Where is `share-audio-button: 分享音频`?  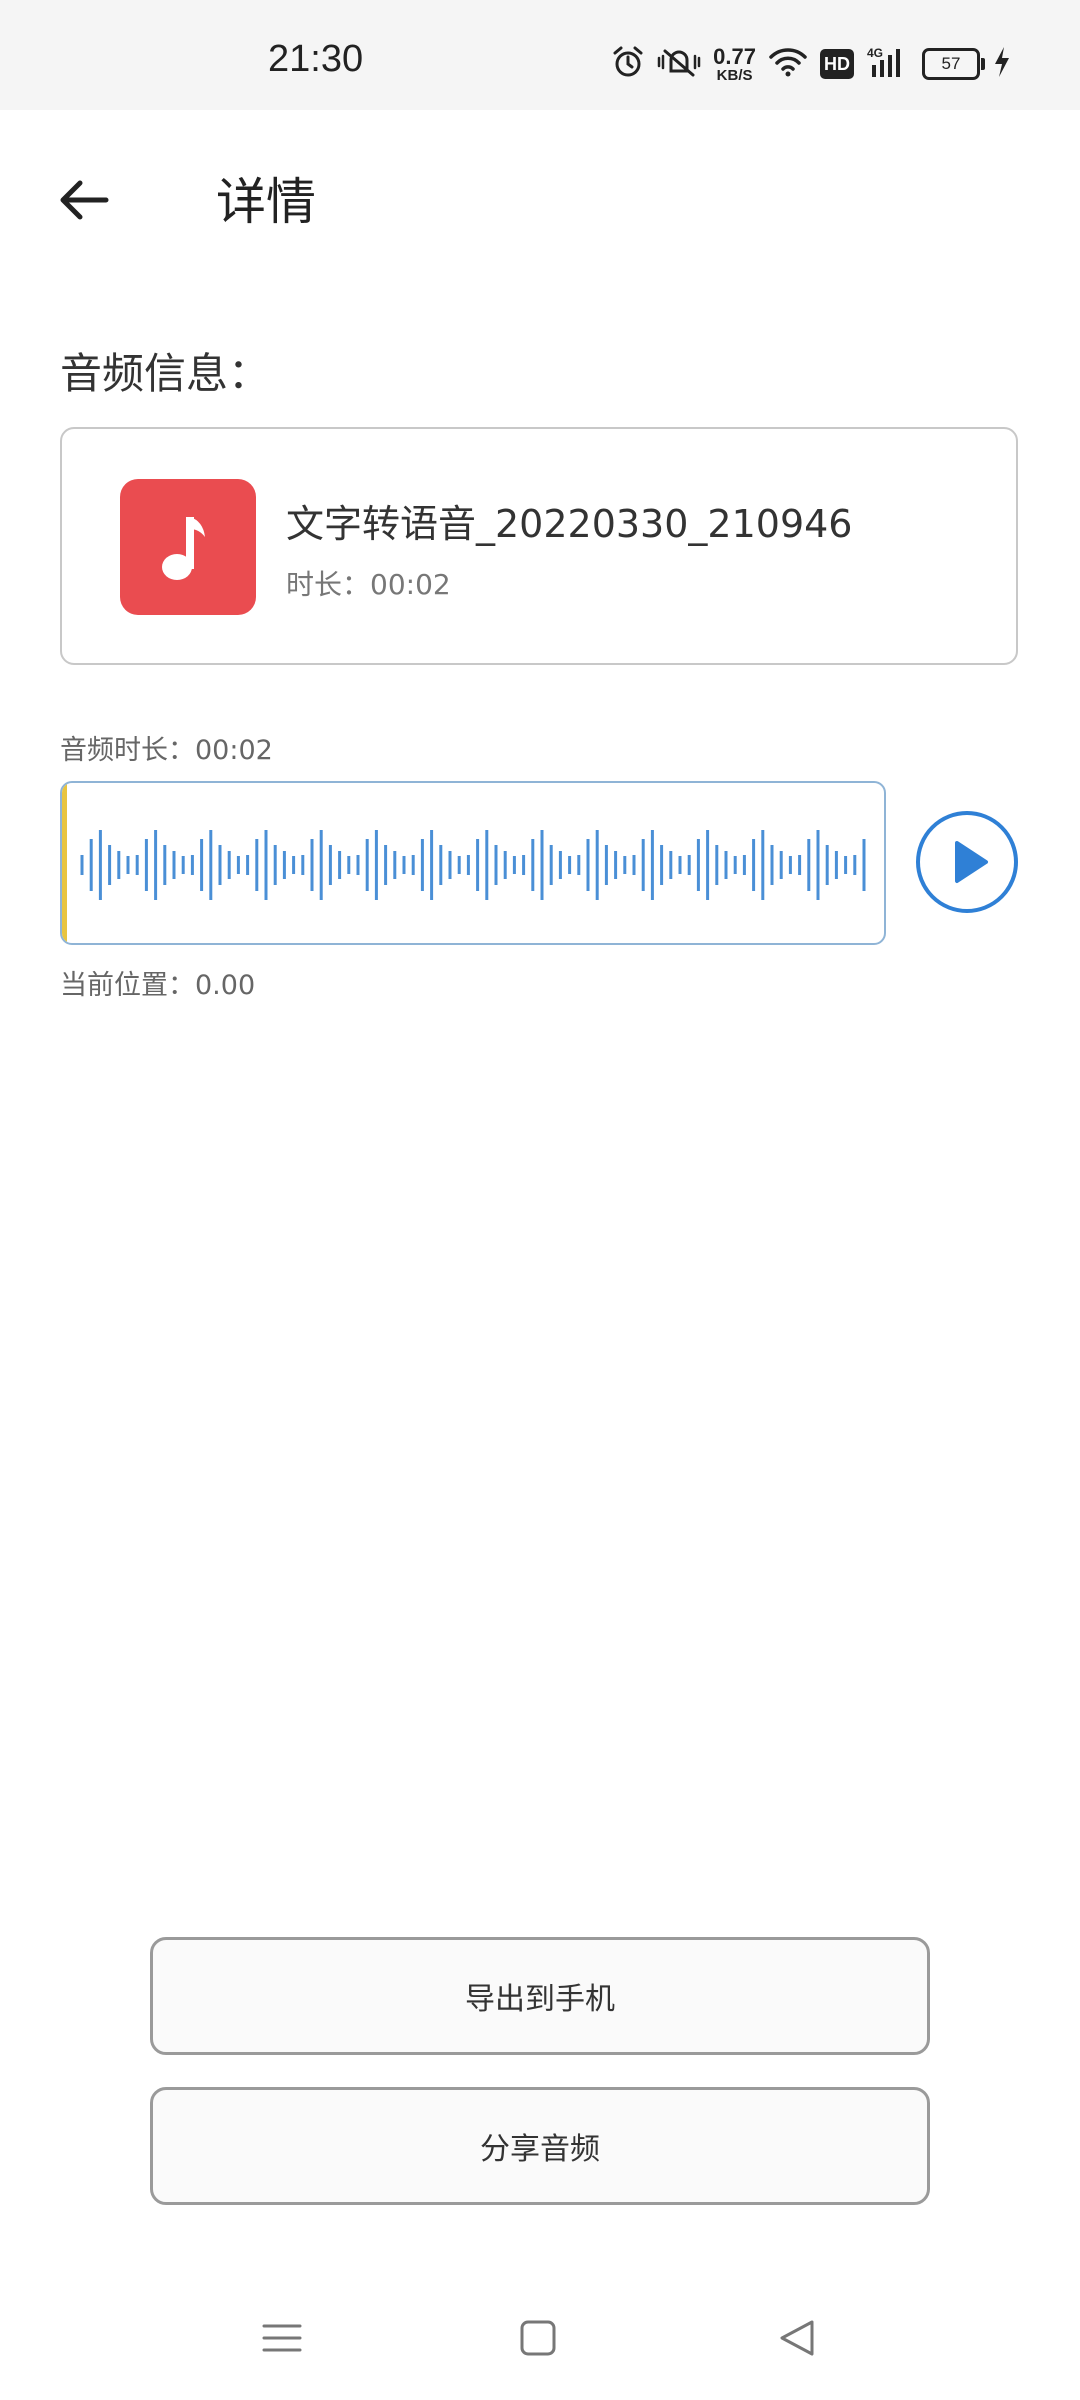 share-audio-button: 分享音频 is located at coordinates (540, 2146).